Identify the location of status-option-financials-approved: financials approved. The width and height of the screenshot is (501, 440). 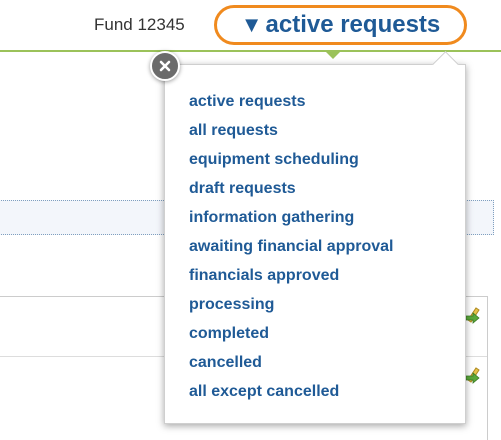
(291, 280).